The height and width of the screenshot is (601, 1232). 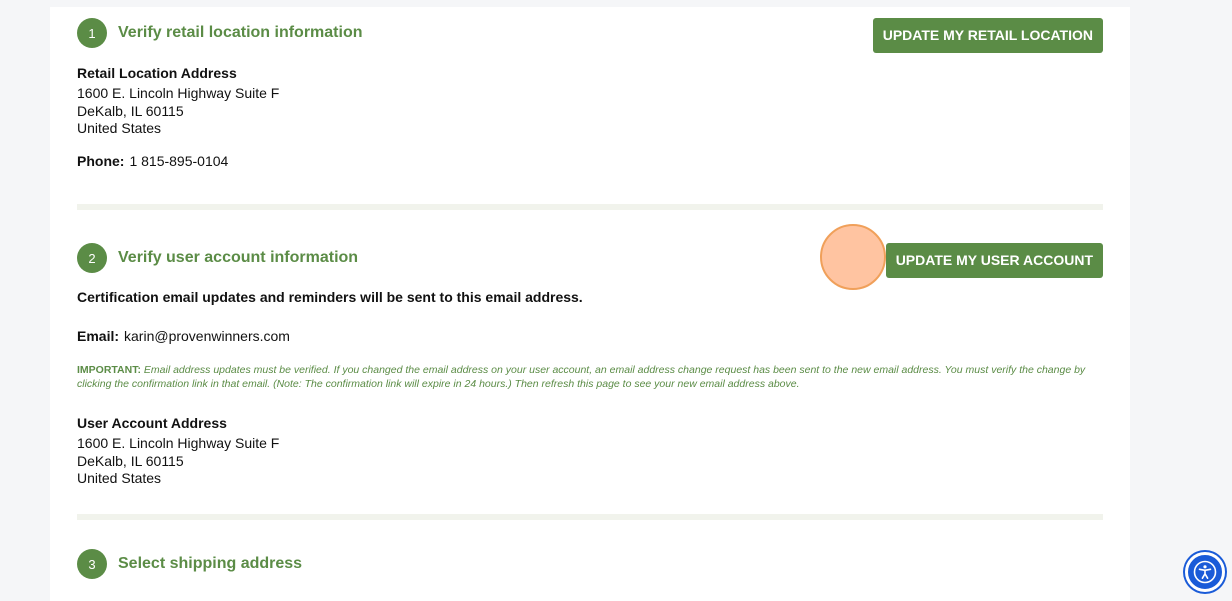 What do you see at coordinates (157, 73) in the screenshot?
I see `retail-address-label: Retail Location Address` at bounding box center [157, 73].